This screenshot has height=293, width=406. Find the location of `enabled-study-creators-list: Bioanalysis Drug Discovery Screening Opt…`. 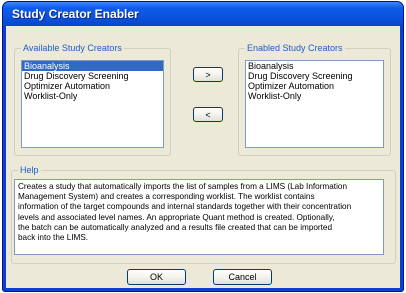

enabled-study-creators-list: Bioanalysis Drug Discovery Screening Opt… is located at coordinates (314, 104).